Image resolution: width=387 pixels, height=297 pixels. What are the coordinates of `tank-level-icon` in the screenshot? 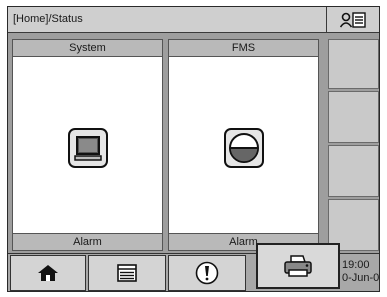 It's located at (244, 148).